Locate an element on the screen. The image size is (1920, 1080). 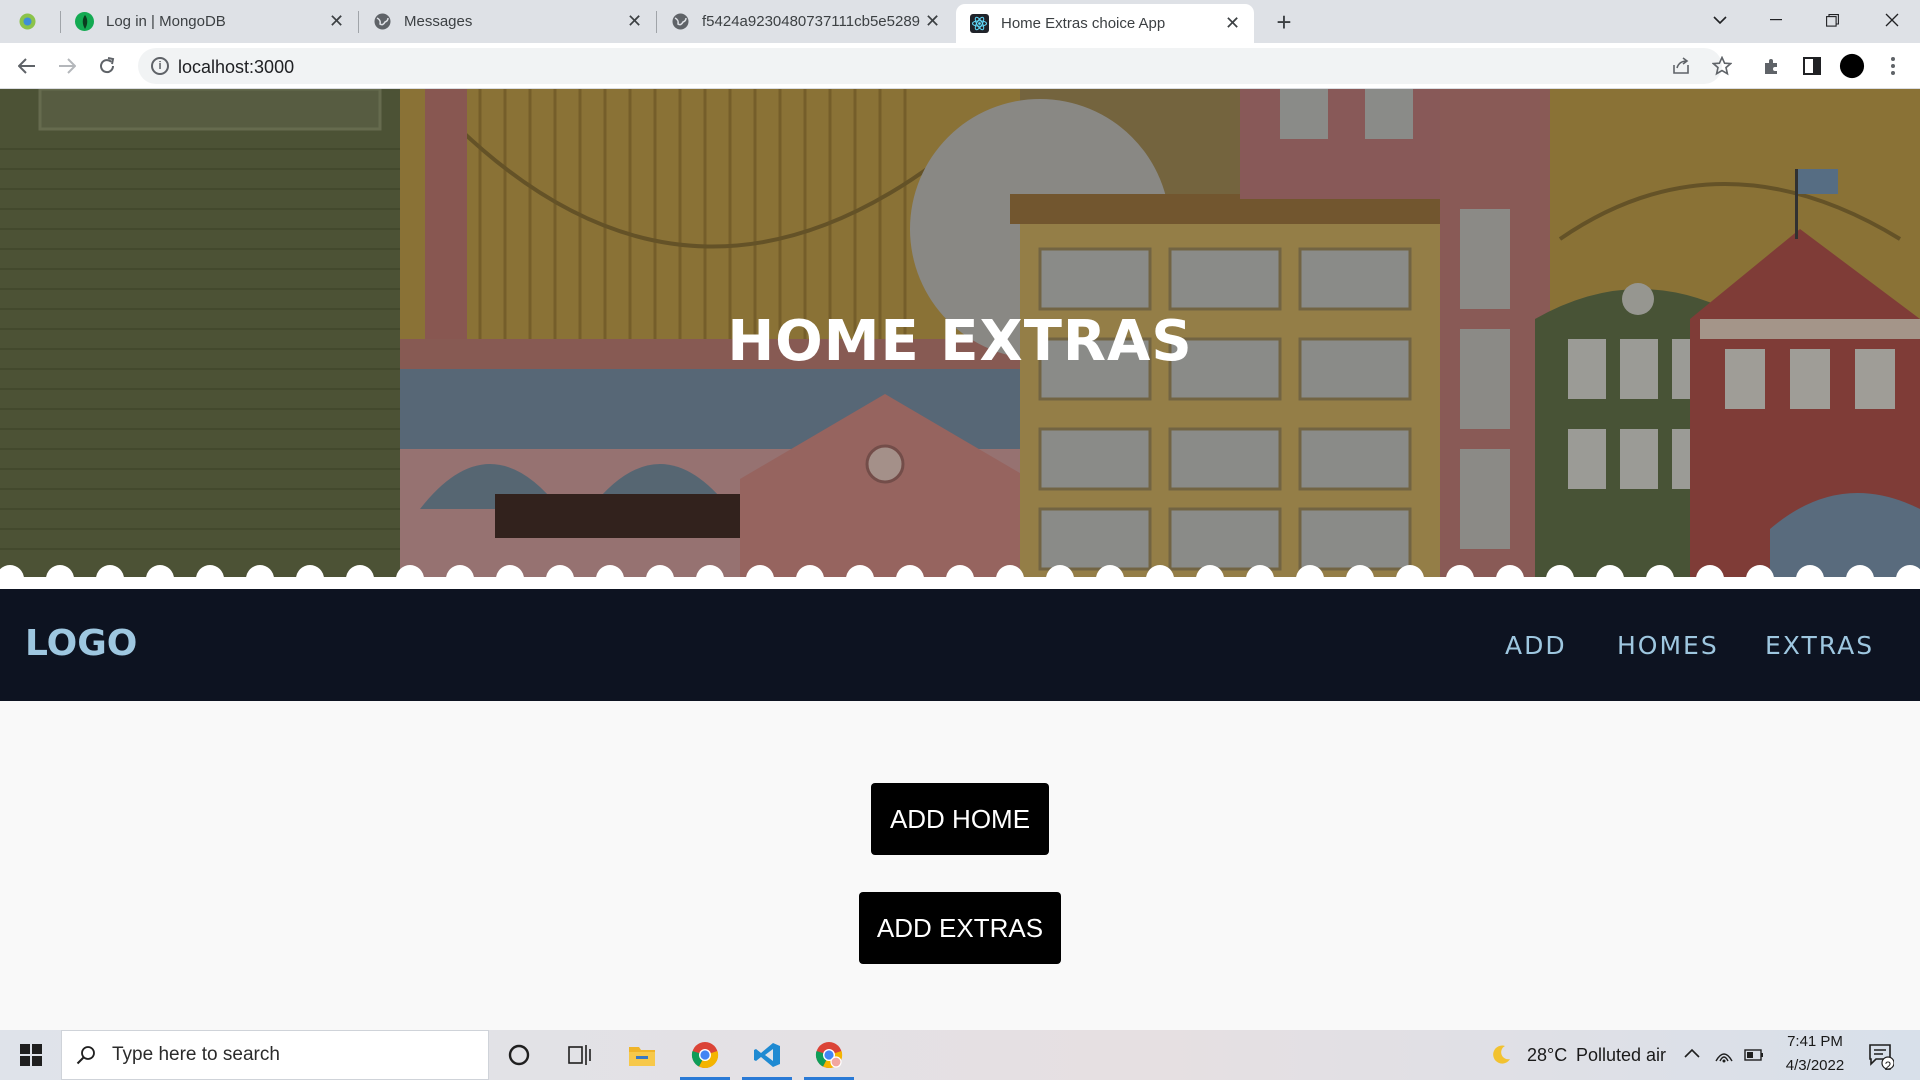
network-icon is located at coordinates (1724, 1056).